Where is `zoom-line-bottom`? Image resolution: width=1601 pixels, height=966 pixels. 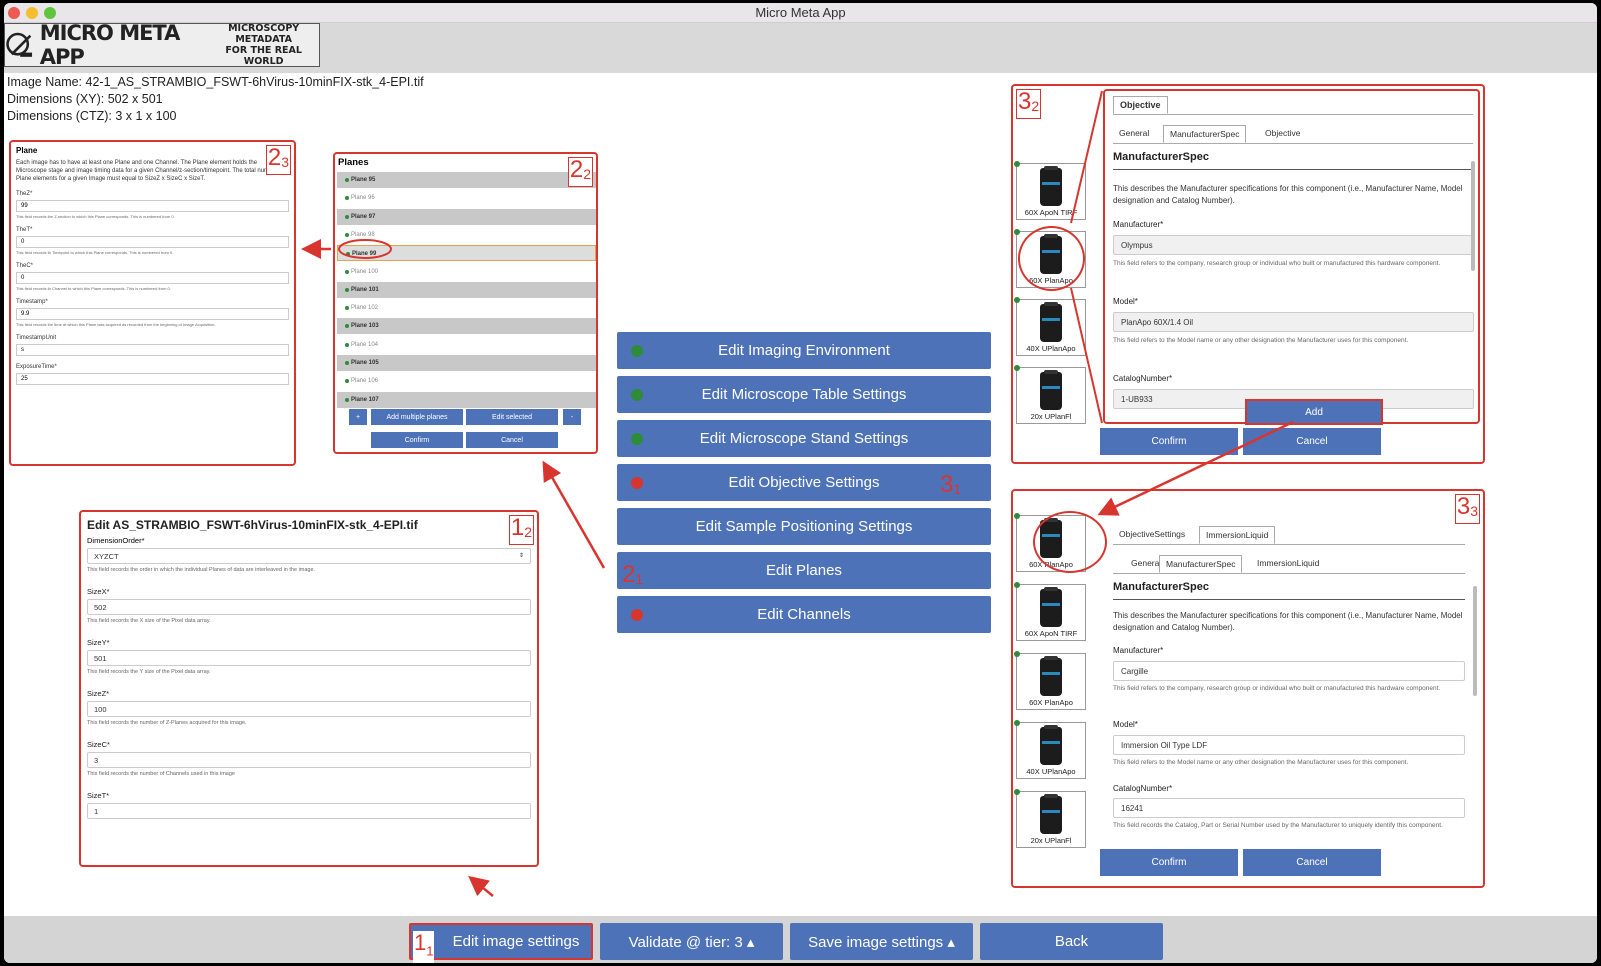
zoom-line-bottom is located at coordinates (1086, 355).